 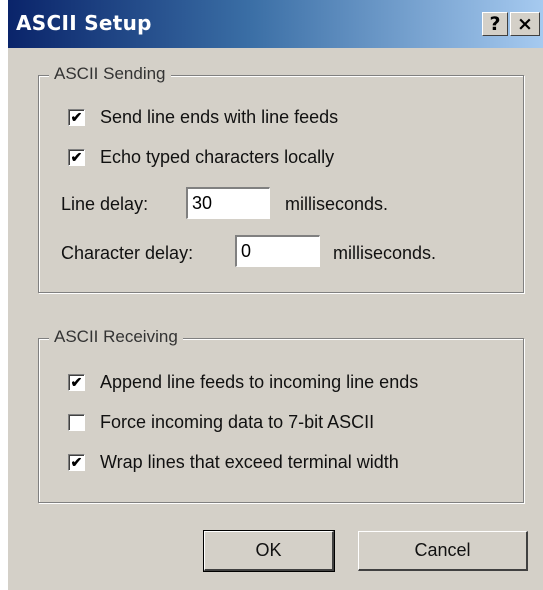 What do you see at coordinates (525, 24) in the screenshot?
I see `close-button: ×` at bounding box center [525, 24].